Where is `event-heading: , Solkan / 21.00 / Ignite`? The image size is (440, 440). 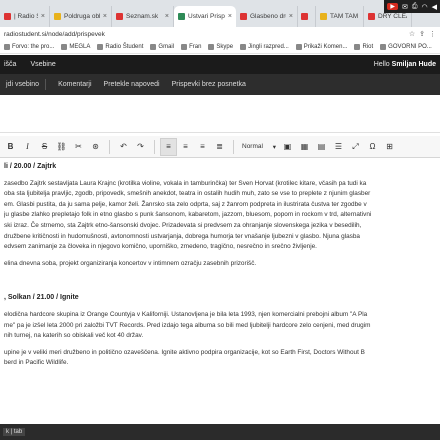
event-heading: , Solkan / 21.00 / Ignite is located at coordinates (41, 298).